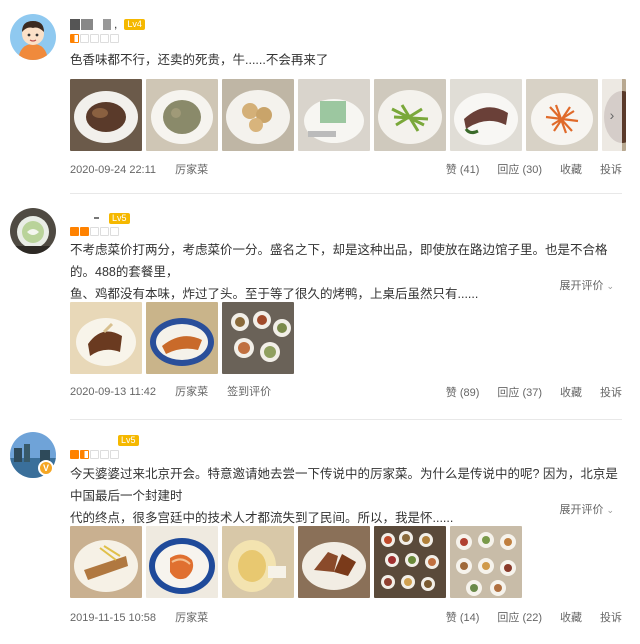 The width and height of the screenshot is (640, 644). What do you see at coordinates (612, 115) in the screenshot?
I see `chevron-right-icon: ›` at bounding box center [612, 115].